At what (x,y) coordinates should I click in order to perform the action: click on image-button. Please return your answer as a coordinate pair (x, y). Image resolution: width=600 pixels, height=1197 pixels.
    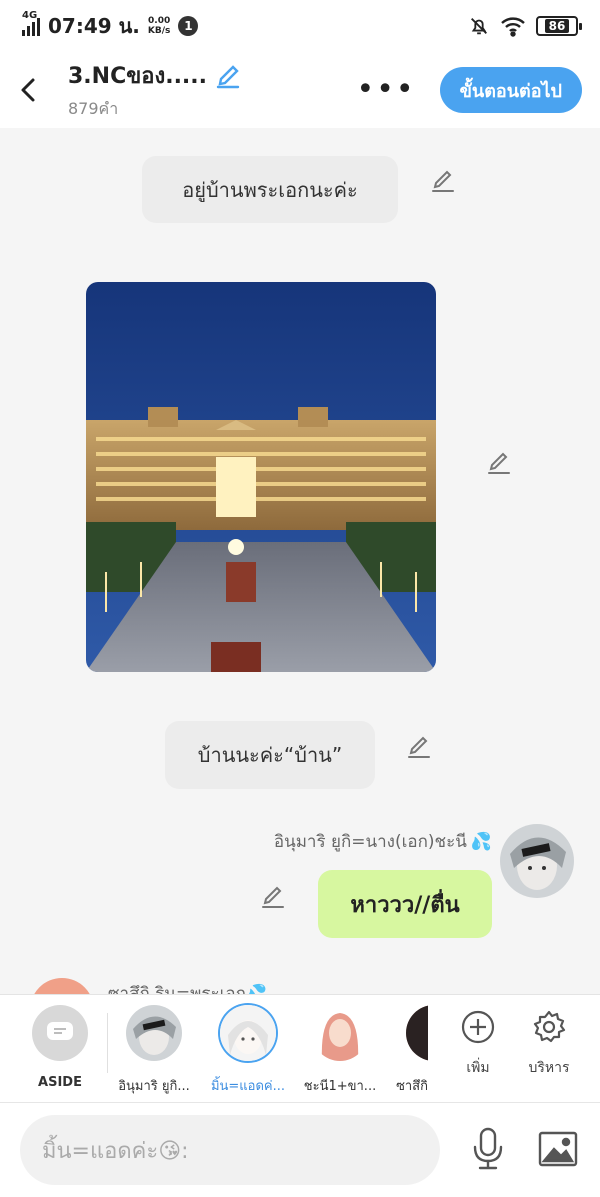
    Looking at the image, I should click on (558, 1151).